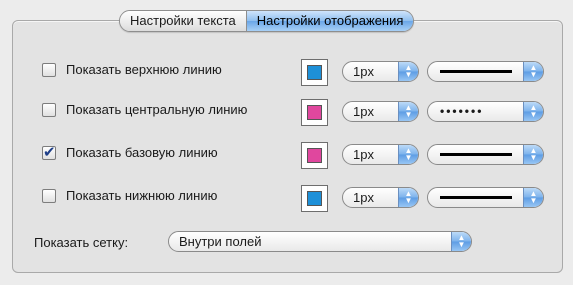 The width and height of the screenshot is (573, 285). What do you see at coordinates (142, 195) in the screenshot?
I see `show-bottom-line-label: Показать нижнюю линию` at bounding box center [142, 195].